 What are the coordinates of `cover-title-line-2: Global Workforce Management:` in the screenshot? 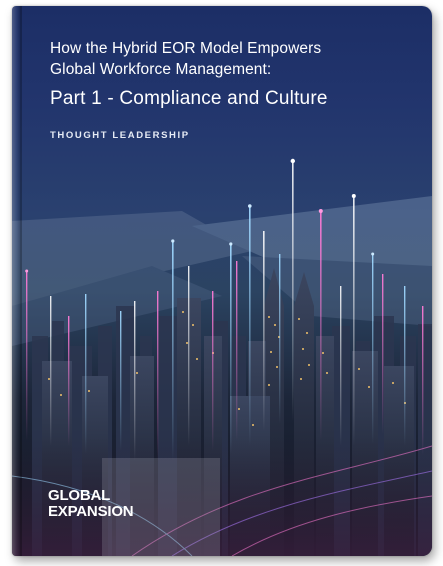 It's located at (161, 69).